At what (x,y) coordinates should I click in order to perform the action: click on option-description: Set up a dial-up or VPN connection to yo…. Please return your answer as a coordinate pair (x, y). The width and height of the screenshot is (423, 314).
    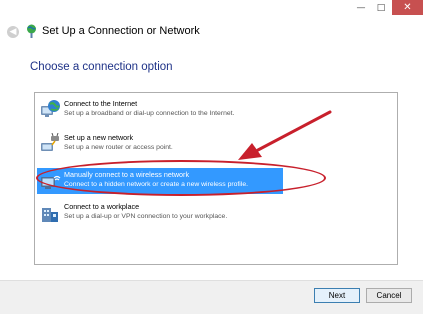
    Looking at the image, I should click on (146, 216).